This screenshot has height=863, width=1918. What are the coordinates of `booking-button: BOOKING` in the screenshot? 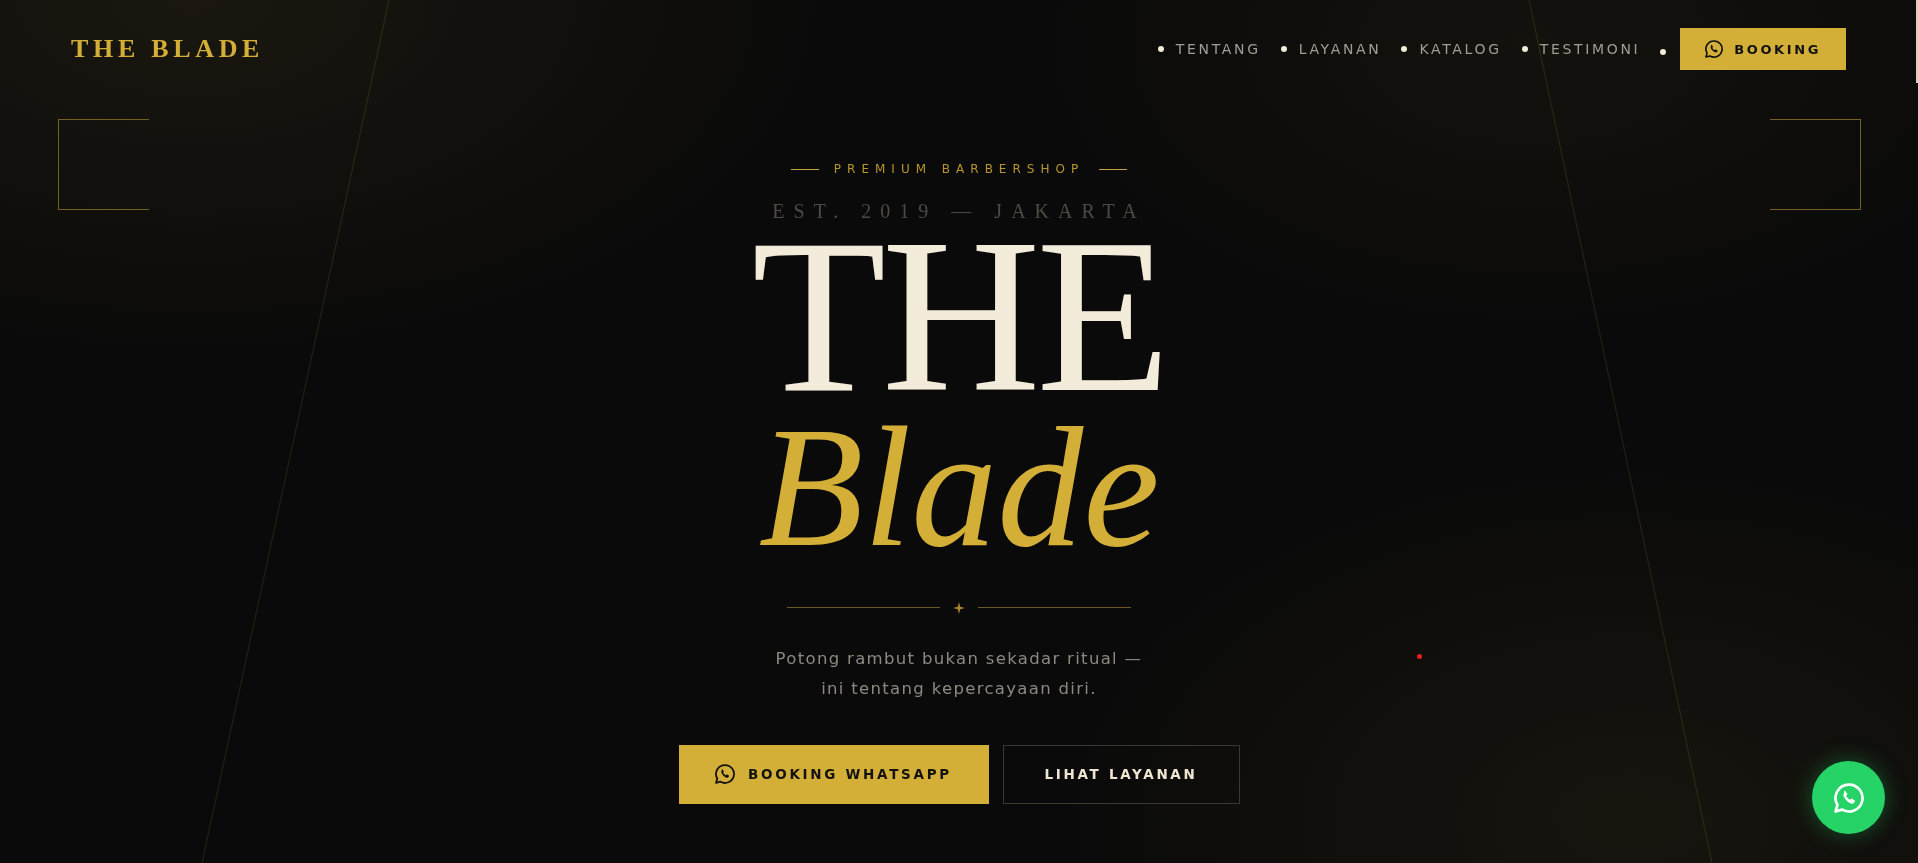 It's located at (1763, 49).